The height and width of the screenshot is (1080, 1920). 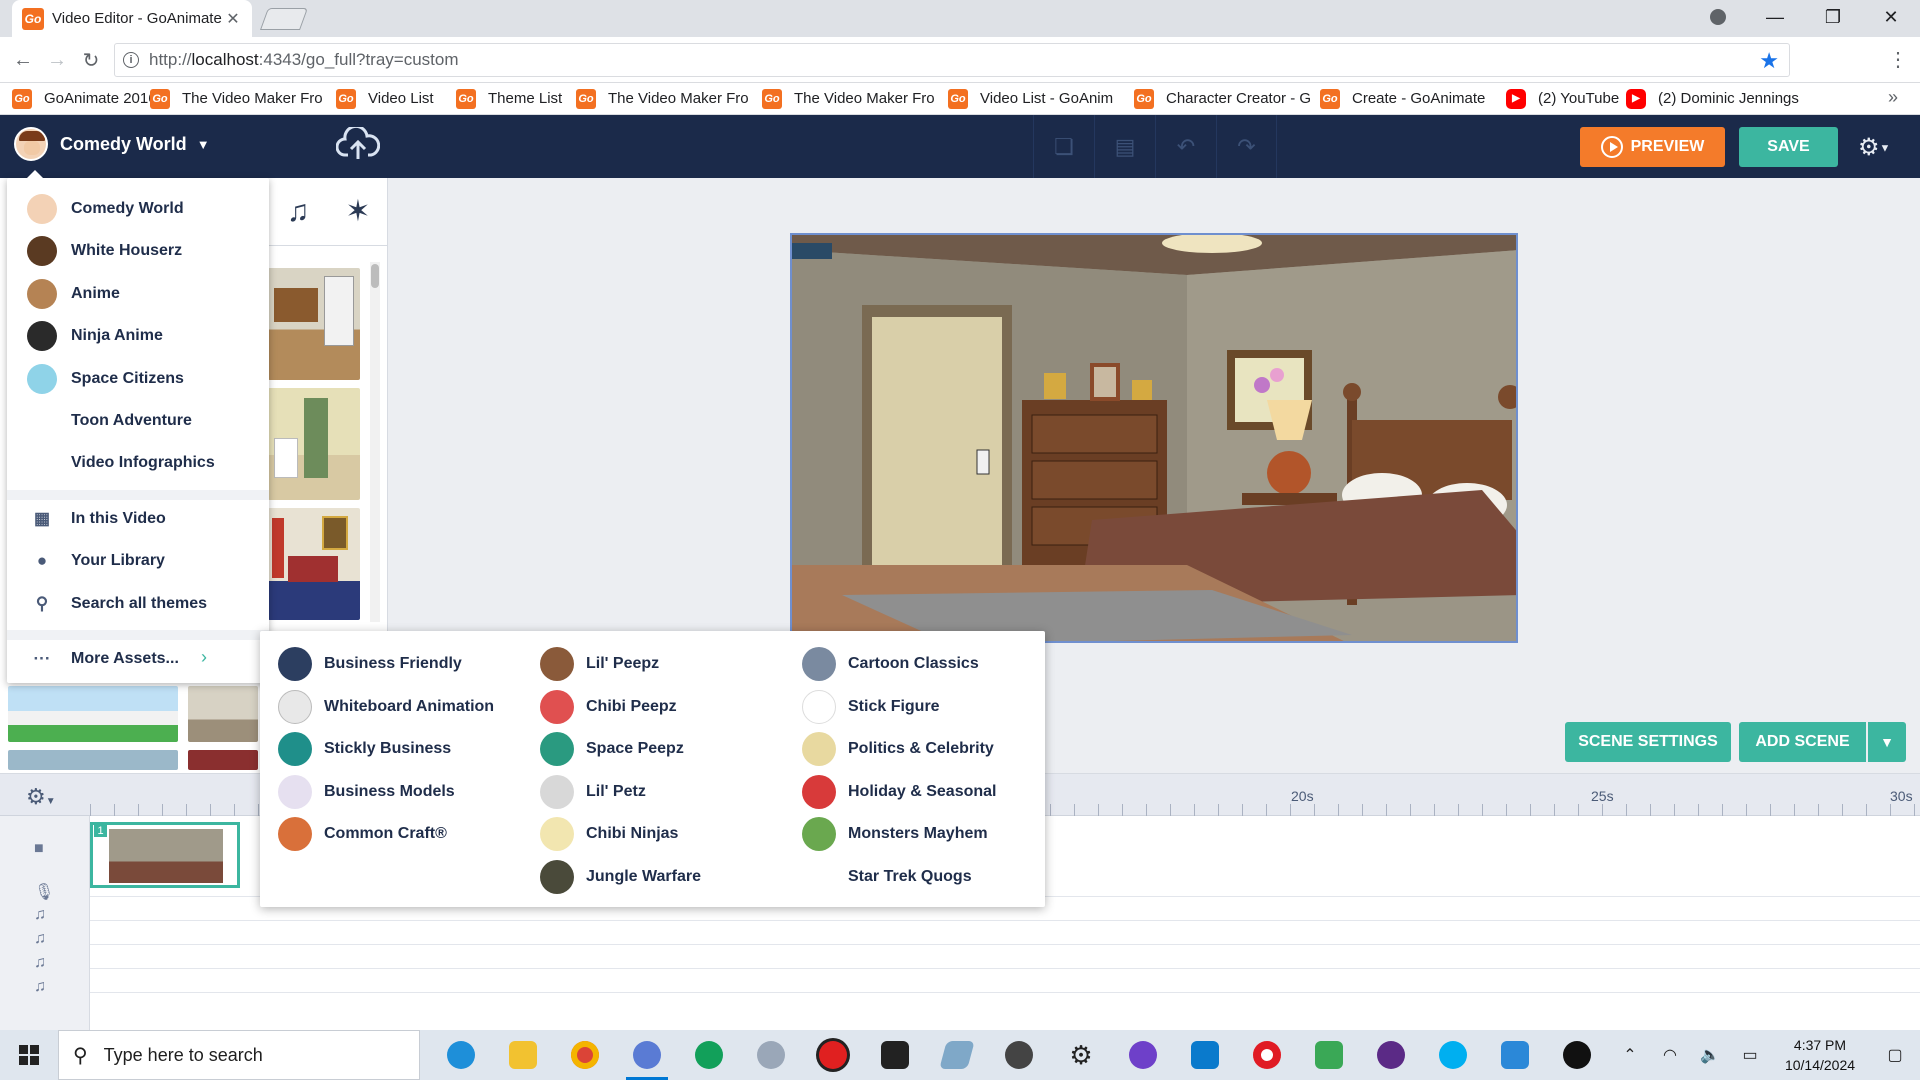 I want to click on paint-icon, so click(x=1515, y=1055).